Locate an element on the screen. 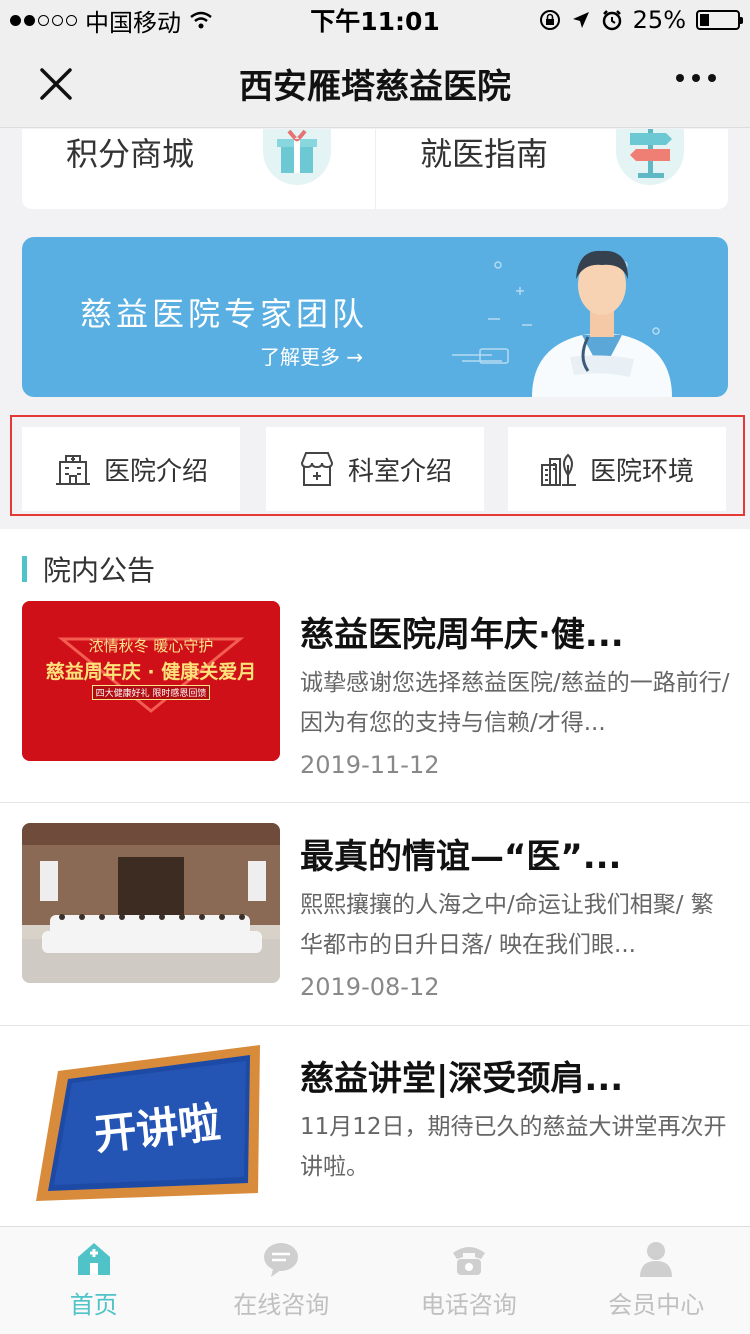 This screenshot has height=1334, width=750. section-title: 院内公告 is located at coordinates (88, 569).